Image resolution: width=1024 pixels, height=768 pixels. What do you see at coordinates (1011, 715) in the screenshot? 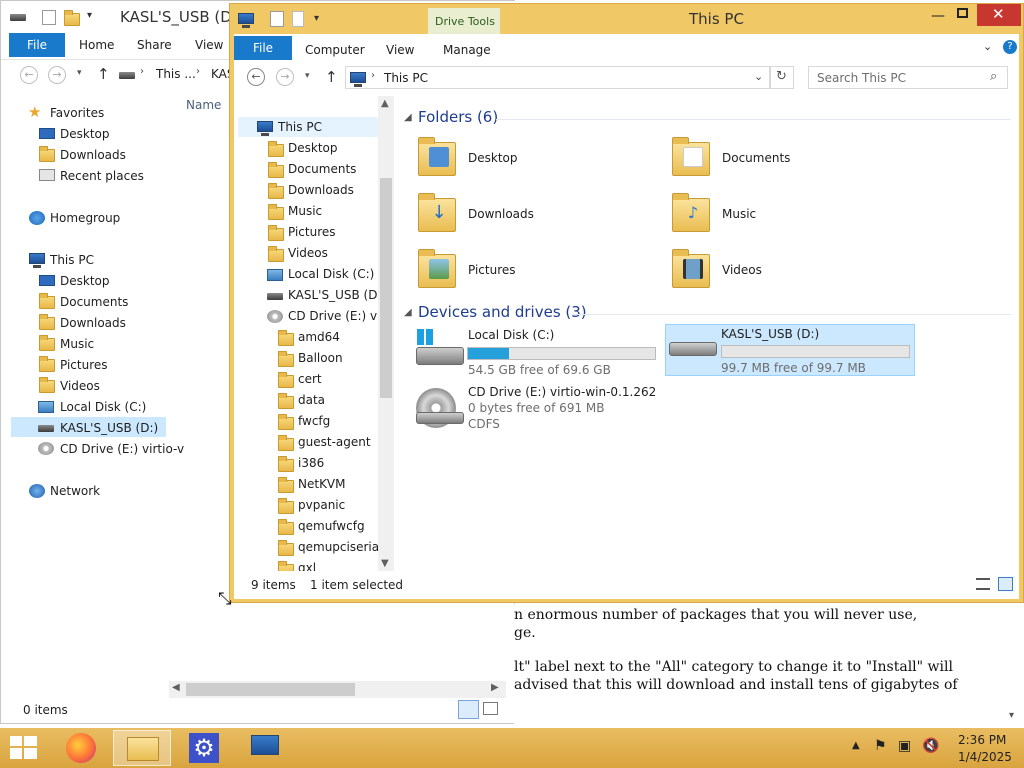
I see `scroll-down-icon: ▾` at bounding box center [1011, 715].